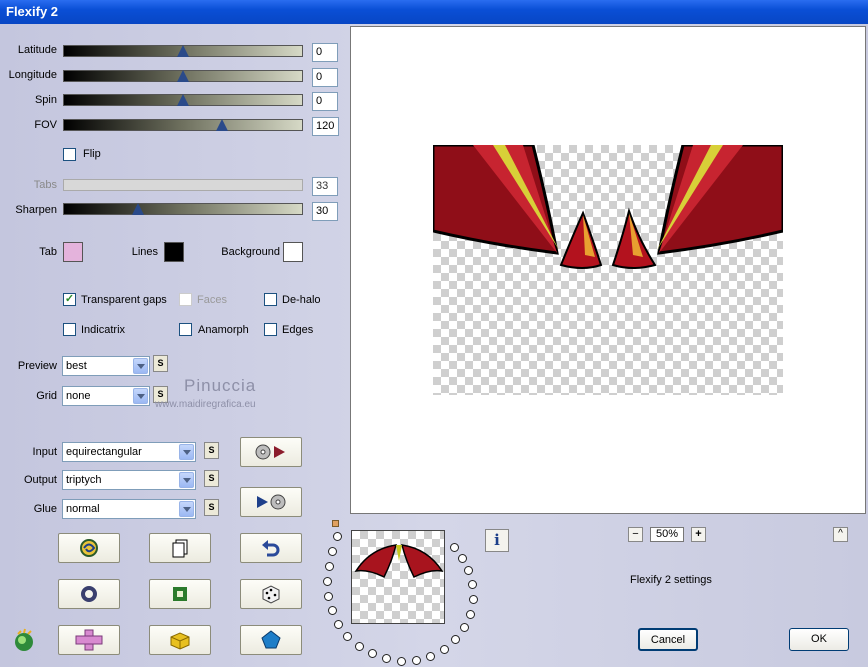  I want to click on sharpen-slider, so click(183, 209).